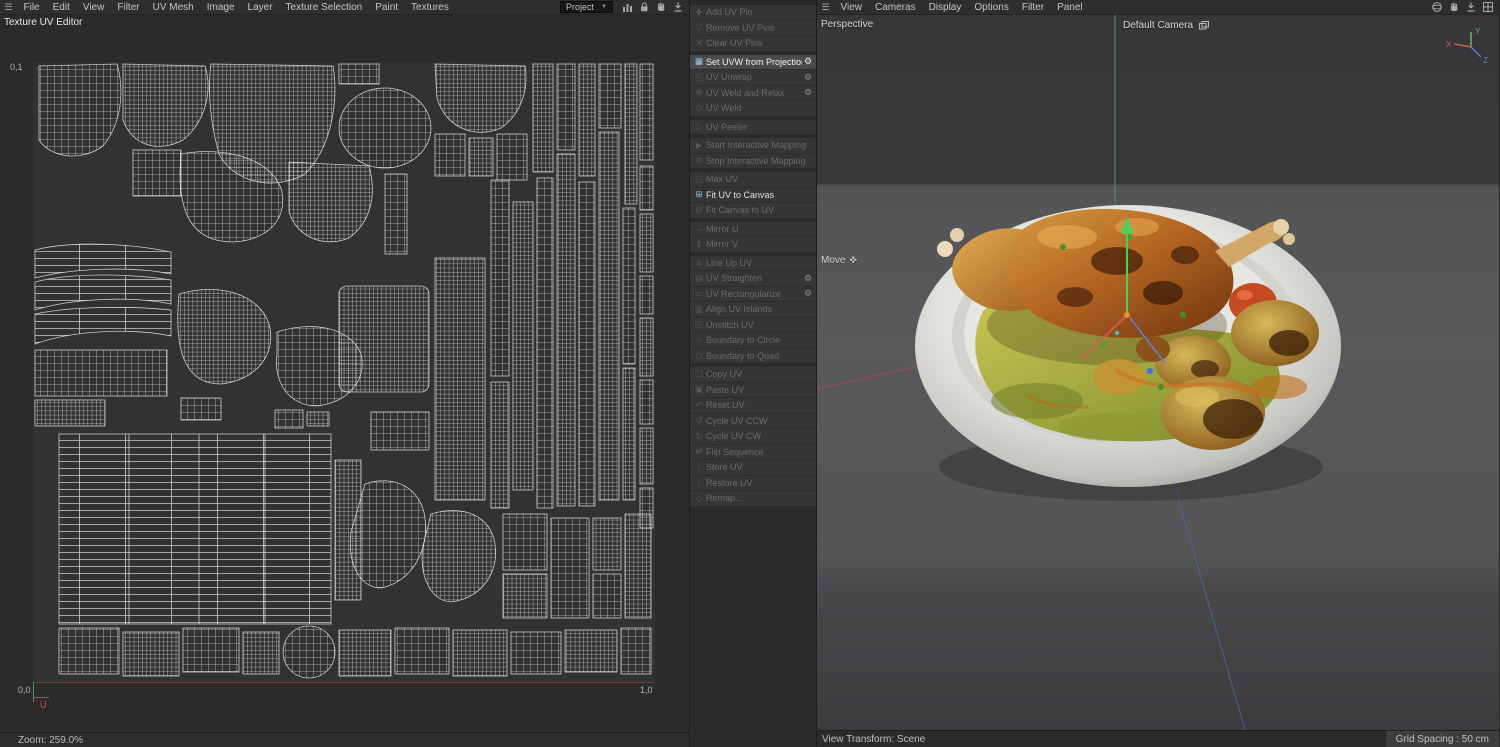 This screenshot has width=1500, height=747. I want to click on uv-command: ◻ Boundary to Quad, so click(753, 356).